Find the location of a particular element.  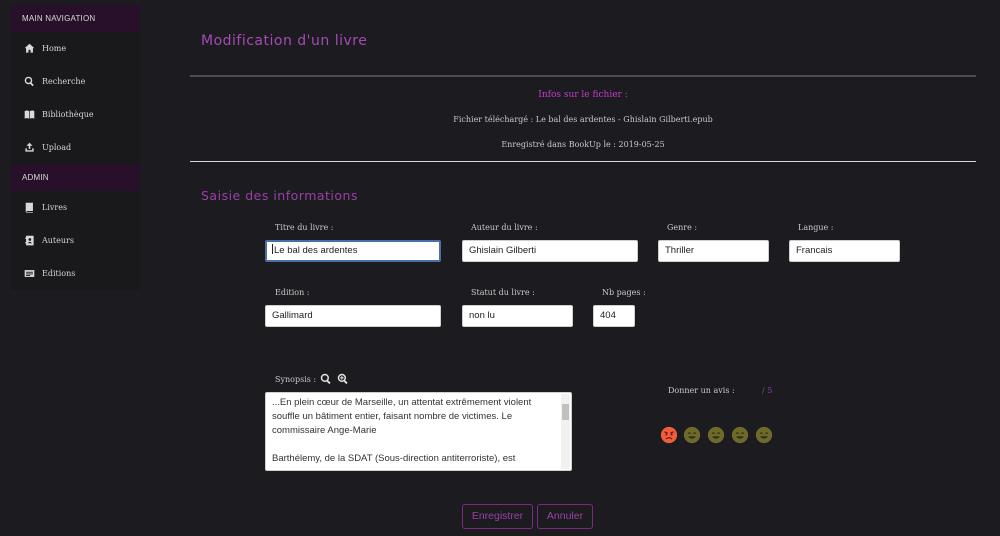

language-input: Francais is located at coordinates (844, 251).